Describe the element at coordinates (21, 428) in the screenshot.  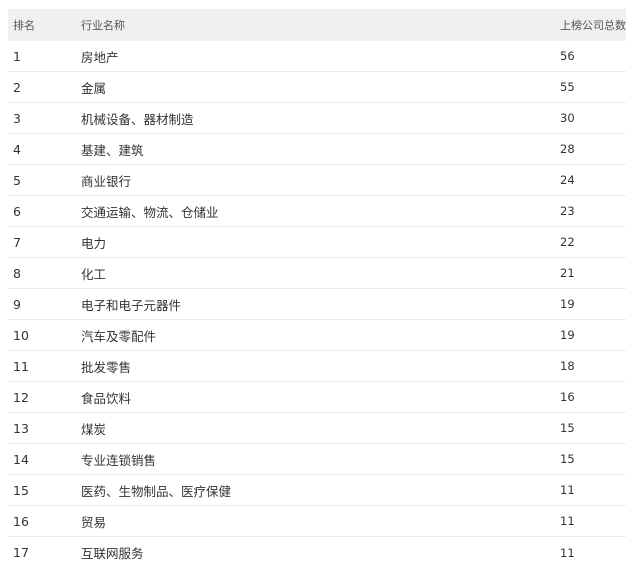
I see `rank-cell: 13` at that location.